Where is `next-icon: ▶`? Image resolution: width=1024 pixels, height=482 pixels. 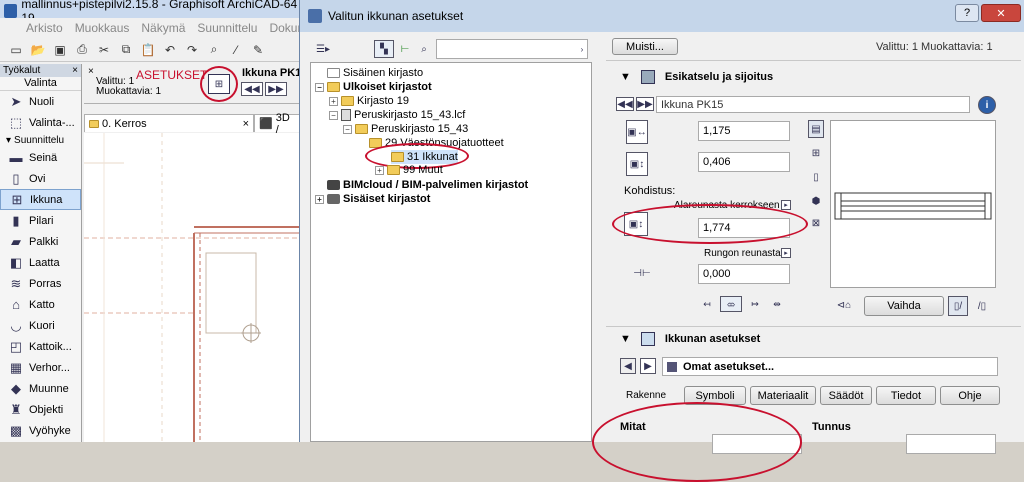 next-icon: ▶ is located at coordinates (648, 366).